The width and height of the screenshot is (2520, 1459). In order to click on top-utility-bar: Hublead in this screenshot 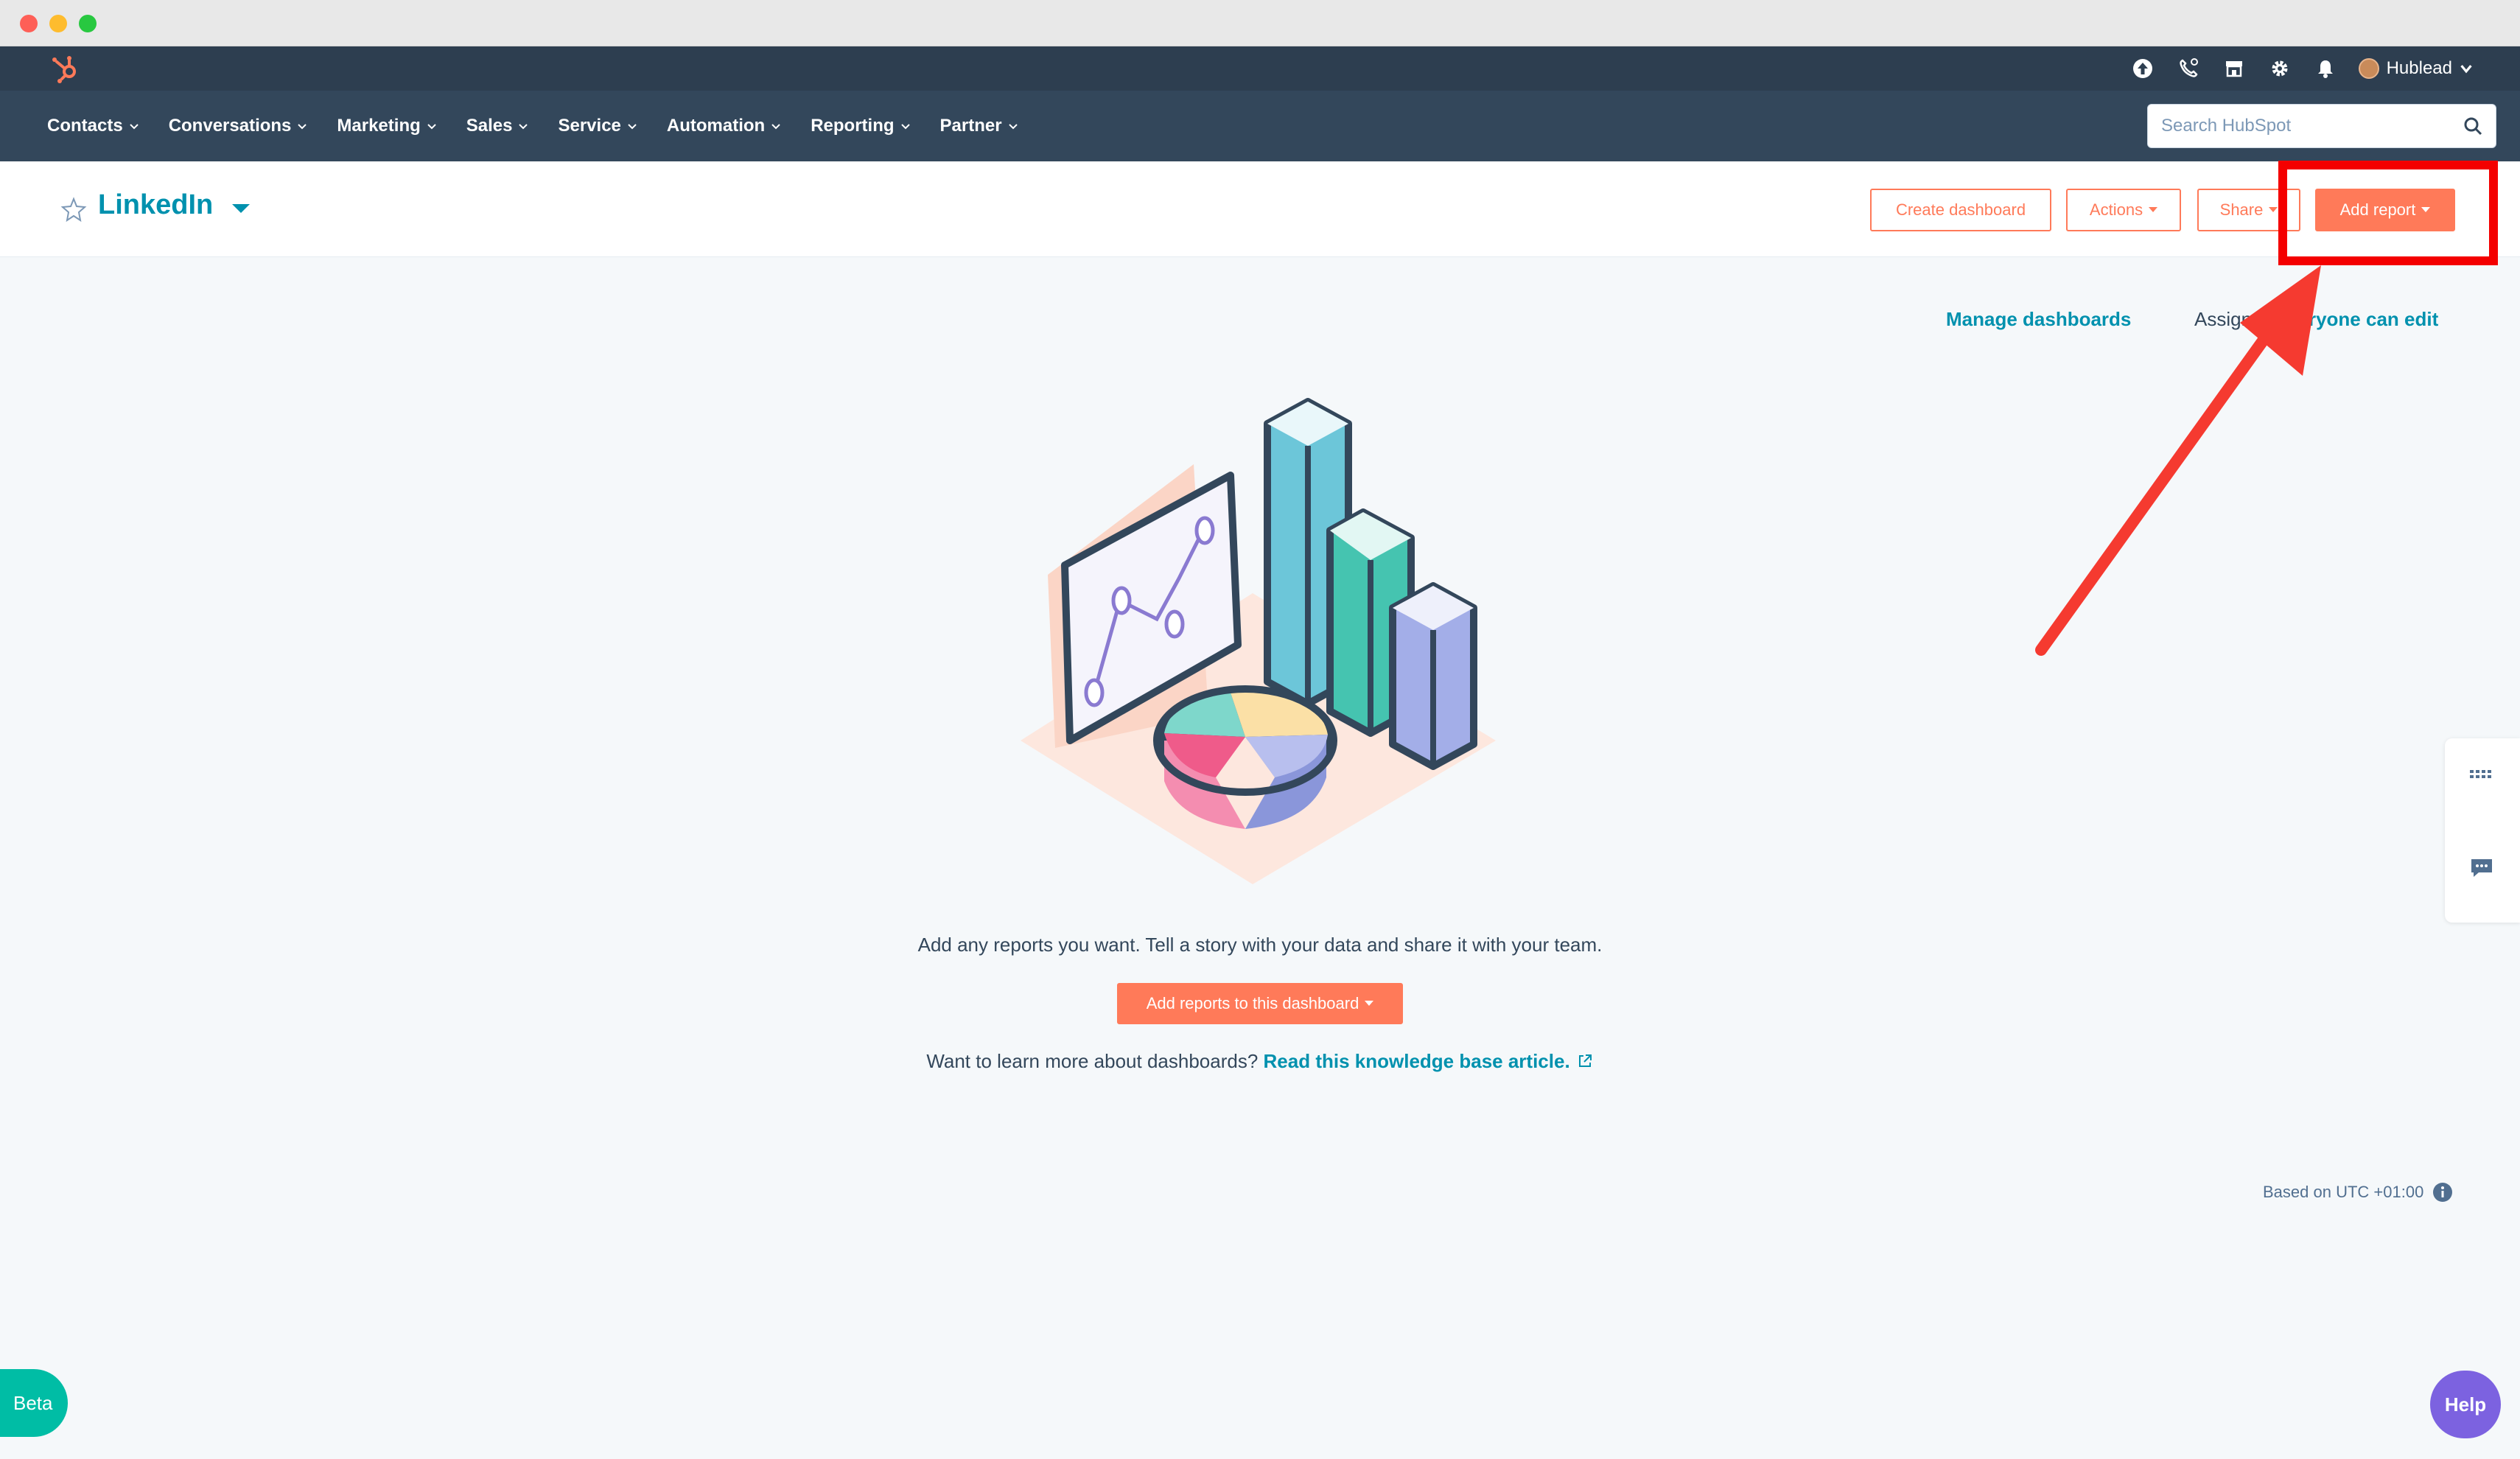, I will do `click(1260, 68)`.